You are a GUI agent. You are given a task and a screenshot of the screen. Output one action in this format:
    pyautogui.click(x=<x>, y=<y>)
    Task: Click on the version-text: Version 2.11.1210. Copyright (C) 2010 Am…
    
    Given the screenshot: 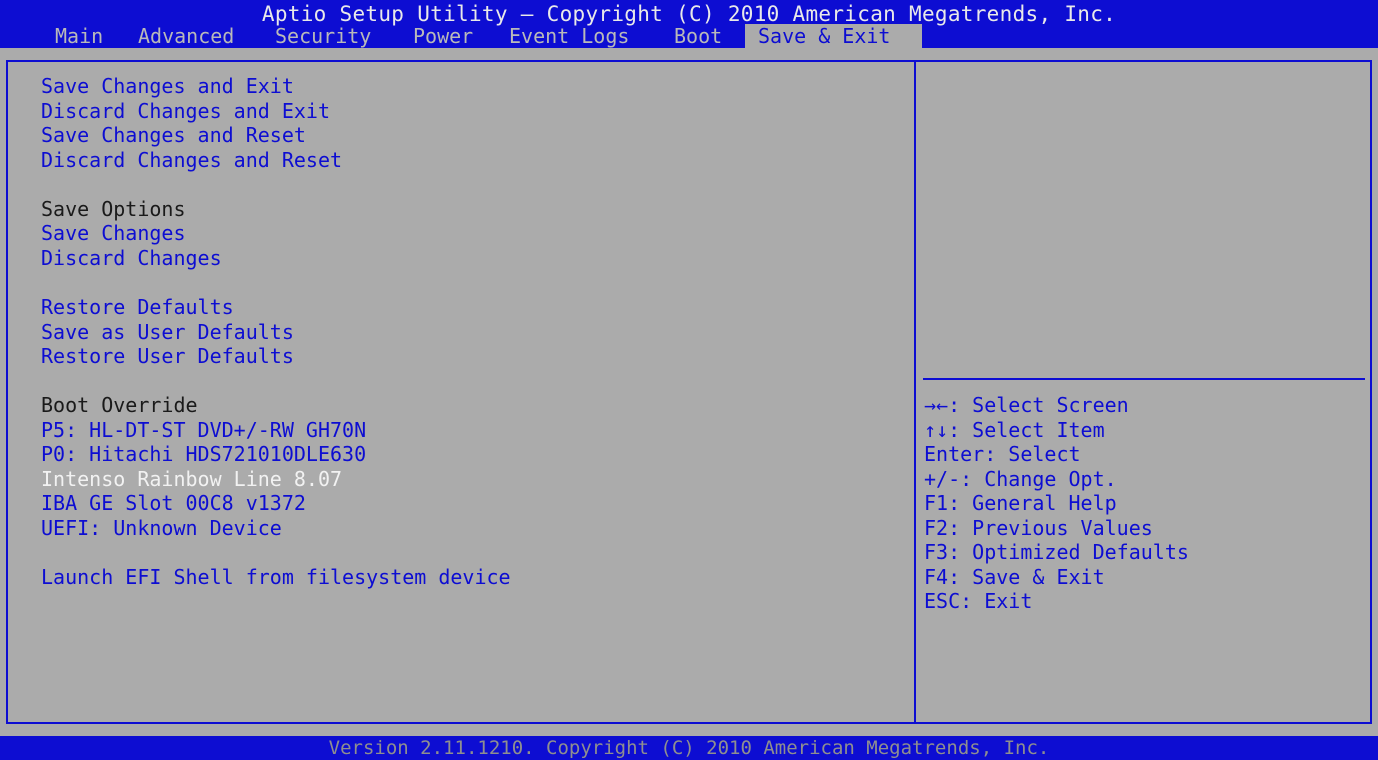 What is the action you would take?
    pyautogui.click(x=689, y=748)
    